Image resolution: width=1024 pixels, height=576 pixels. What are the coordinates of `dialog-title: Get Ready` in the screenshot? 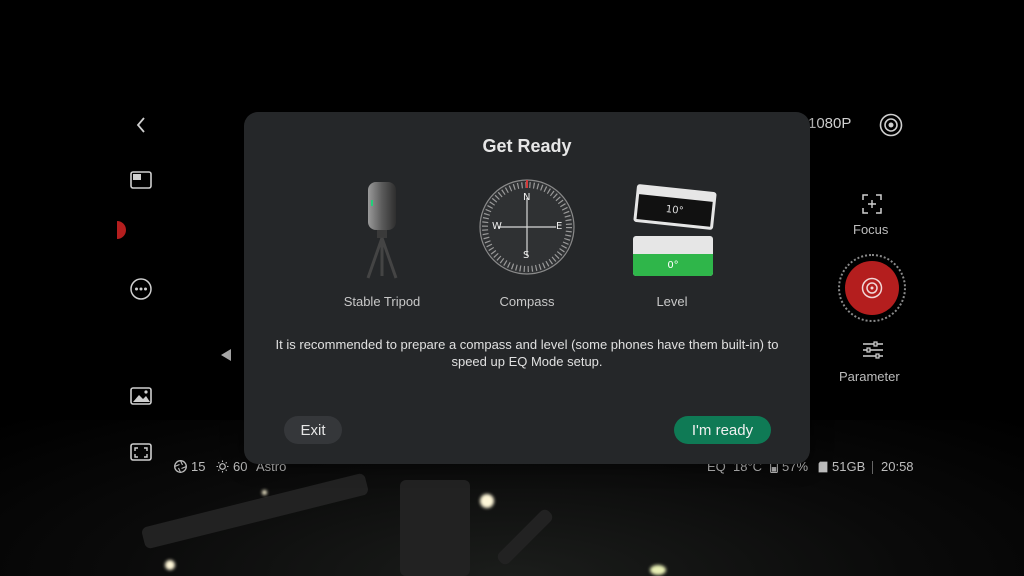 It's located at (527, 146).